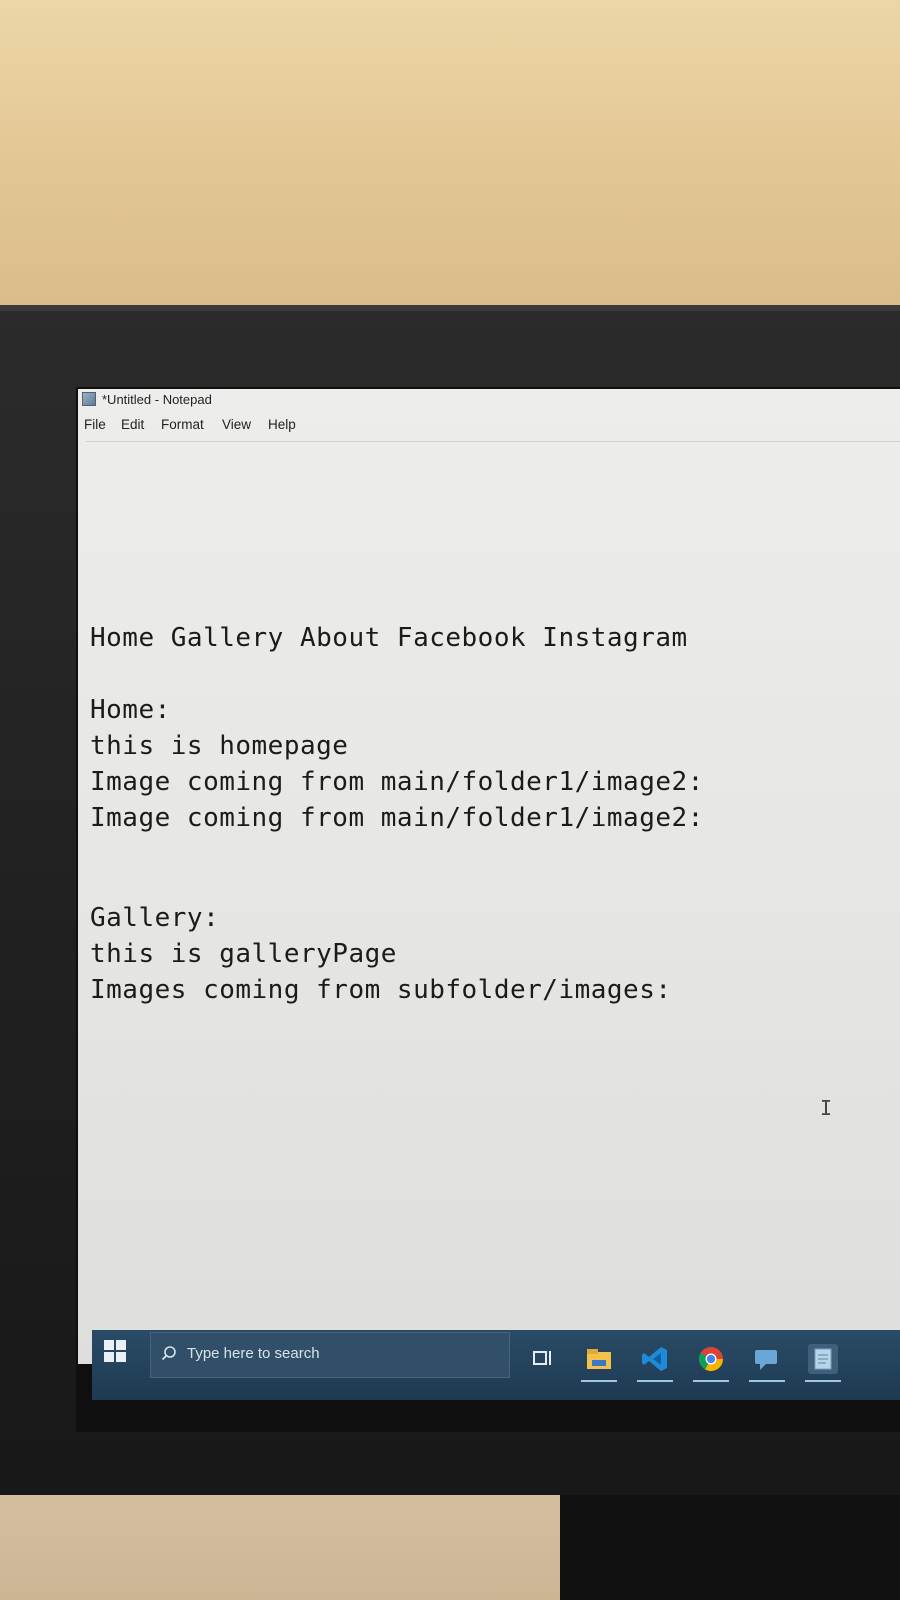 The width and height of the screenshot is (900, 1600). I want to click on text-cursor-icon: I, so click(826, 1108).